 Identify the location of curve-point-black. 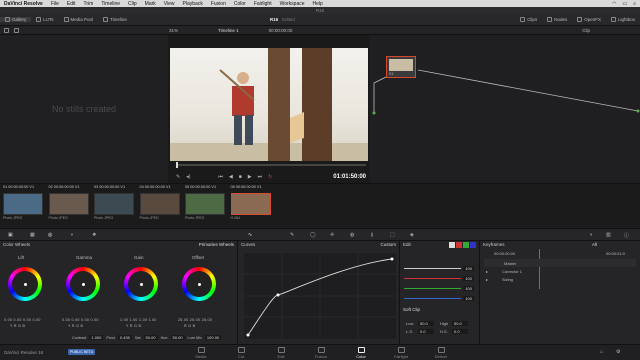
(248, 335).